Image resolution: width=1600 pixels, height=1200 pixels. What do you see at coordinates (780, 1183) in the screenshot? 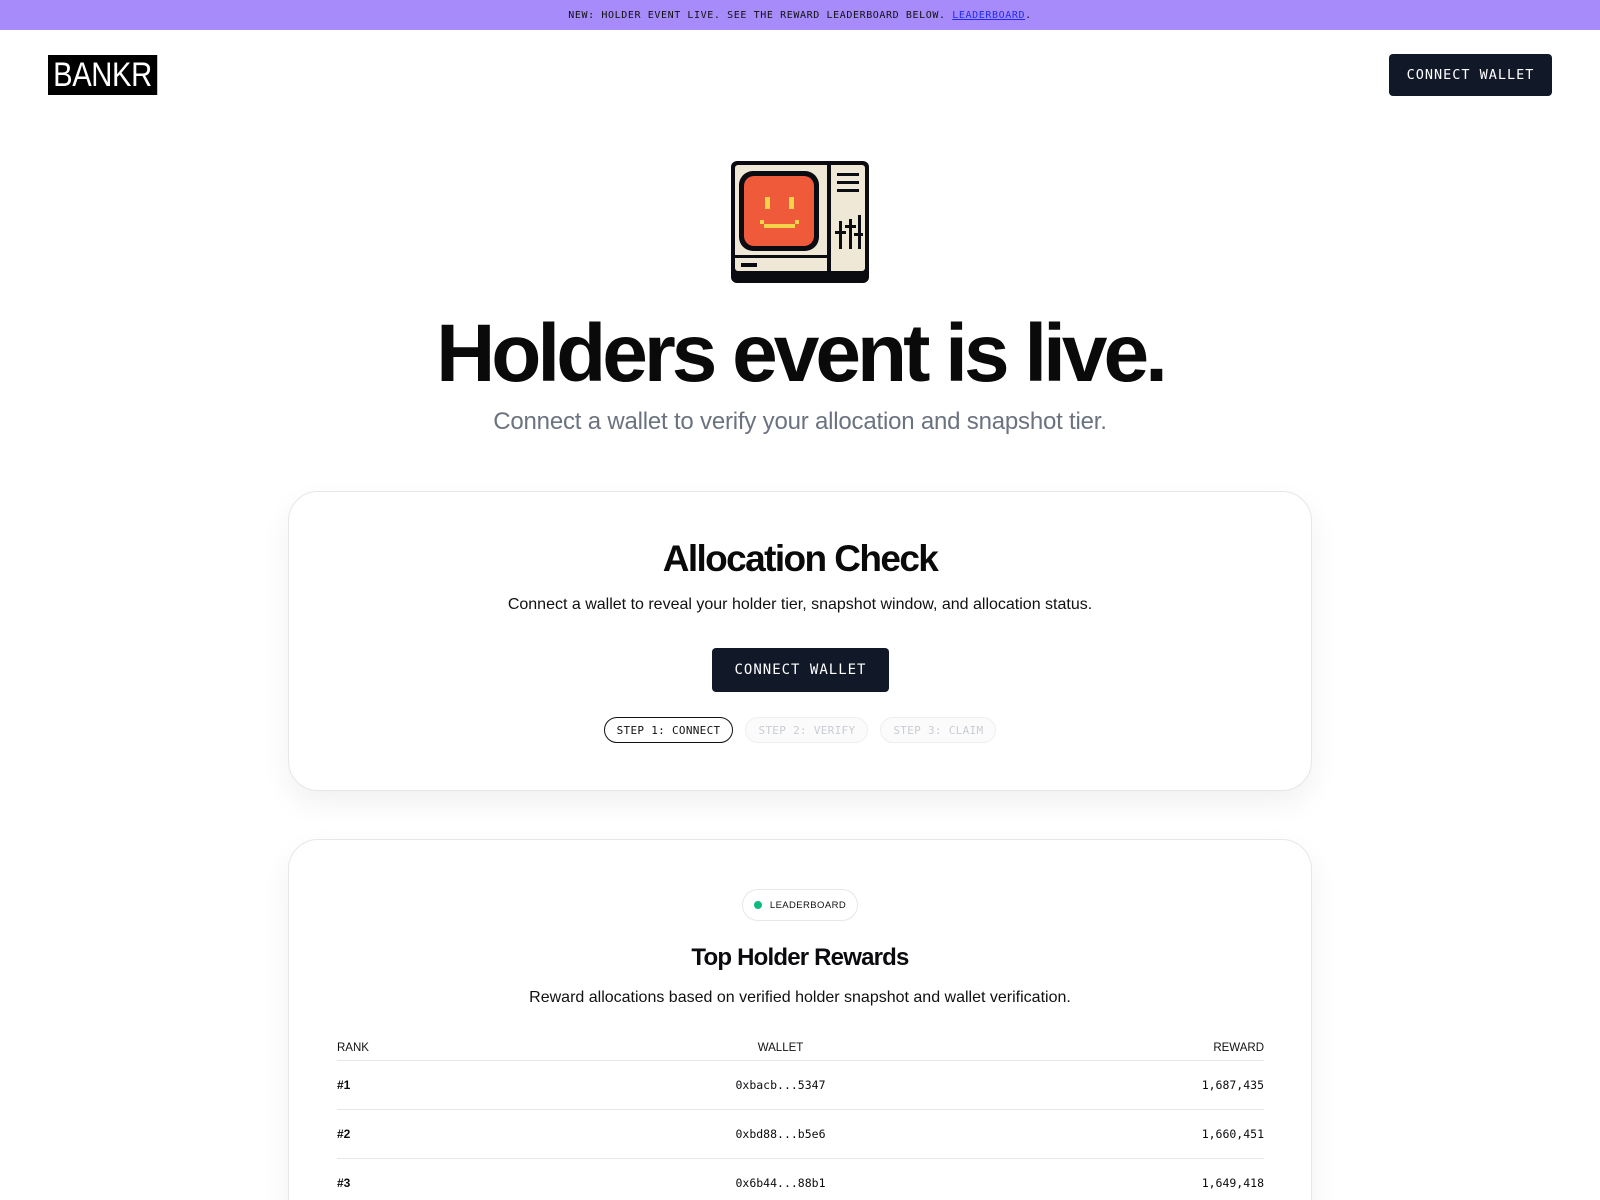
I see `row-wallet: 0x6b44...88b1` at bounding box center [780, 1183].